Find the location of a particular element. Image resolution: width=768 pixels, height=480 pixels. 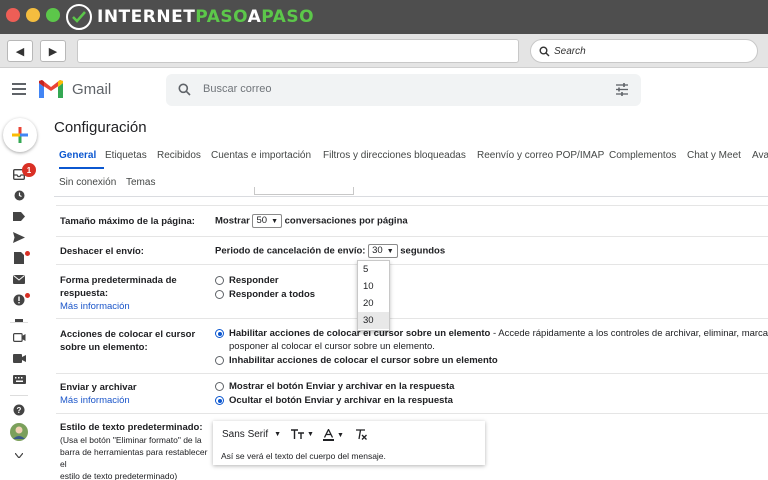

gmail-logo-icon is located at coordinates (51, 89).